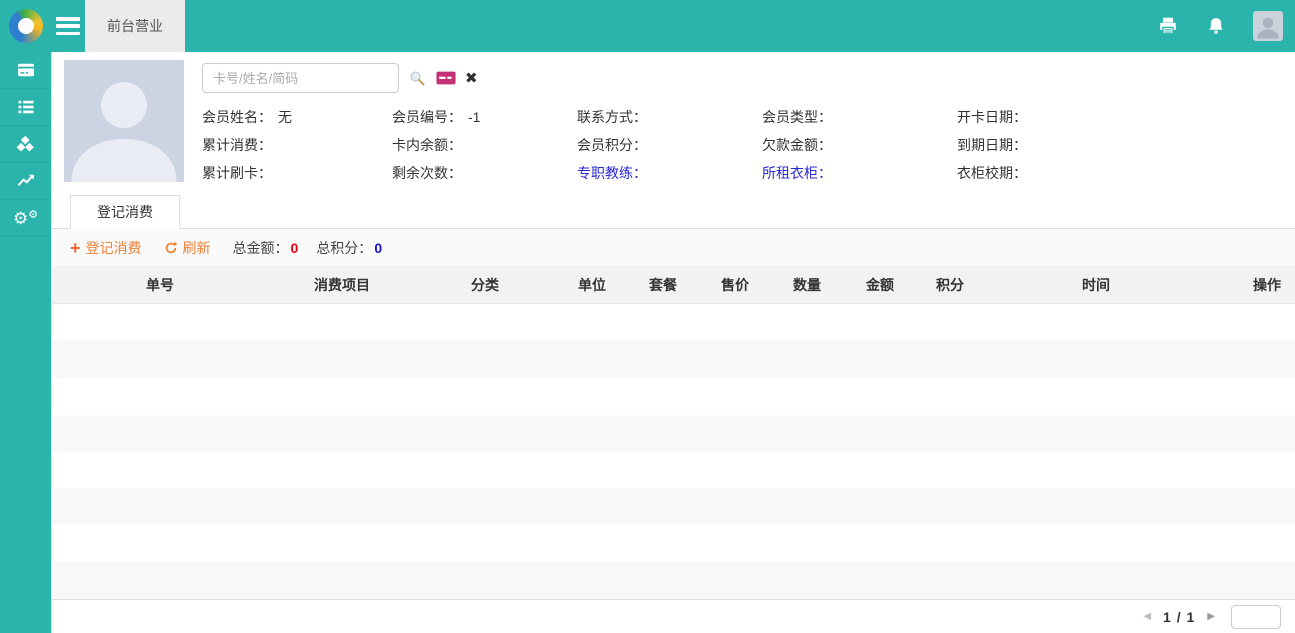 The height and width of the screenshot is (633, 1295). Describe the element at coordinates (125, 212) in the screenshot. I see `tab-register-consumption: 登记消费` at that location.